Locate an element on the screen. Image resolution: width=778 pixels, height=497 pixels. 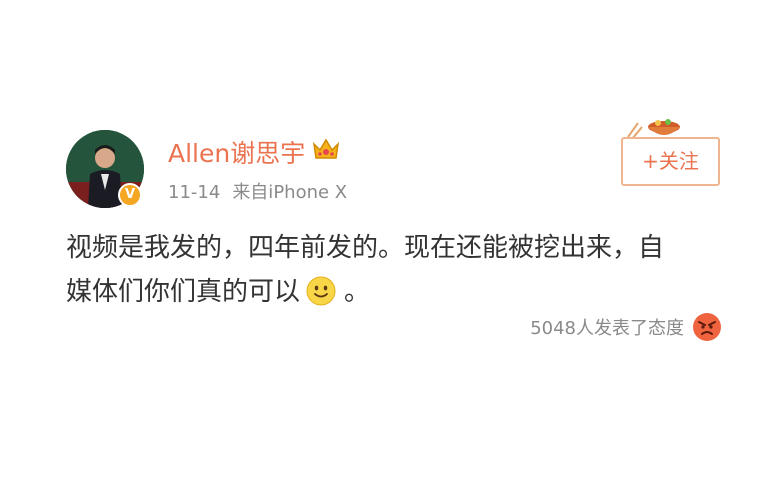
reactions-count-label: 5048人发表了态度 is located at coordinates (607, 328).